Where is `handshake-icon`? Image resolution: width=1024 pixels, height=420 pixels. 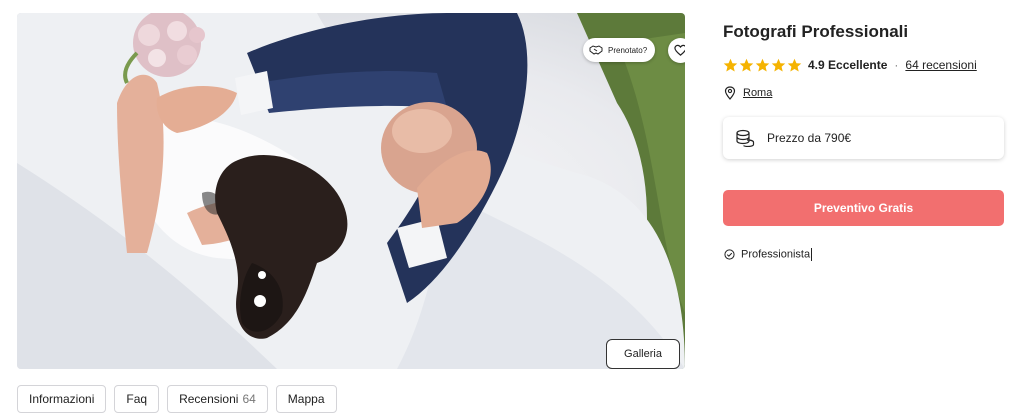
handshake-icon is located at coordinates (596, 50).